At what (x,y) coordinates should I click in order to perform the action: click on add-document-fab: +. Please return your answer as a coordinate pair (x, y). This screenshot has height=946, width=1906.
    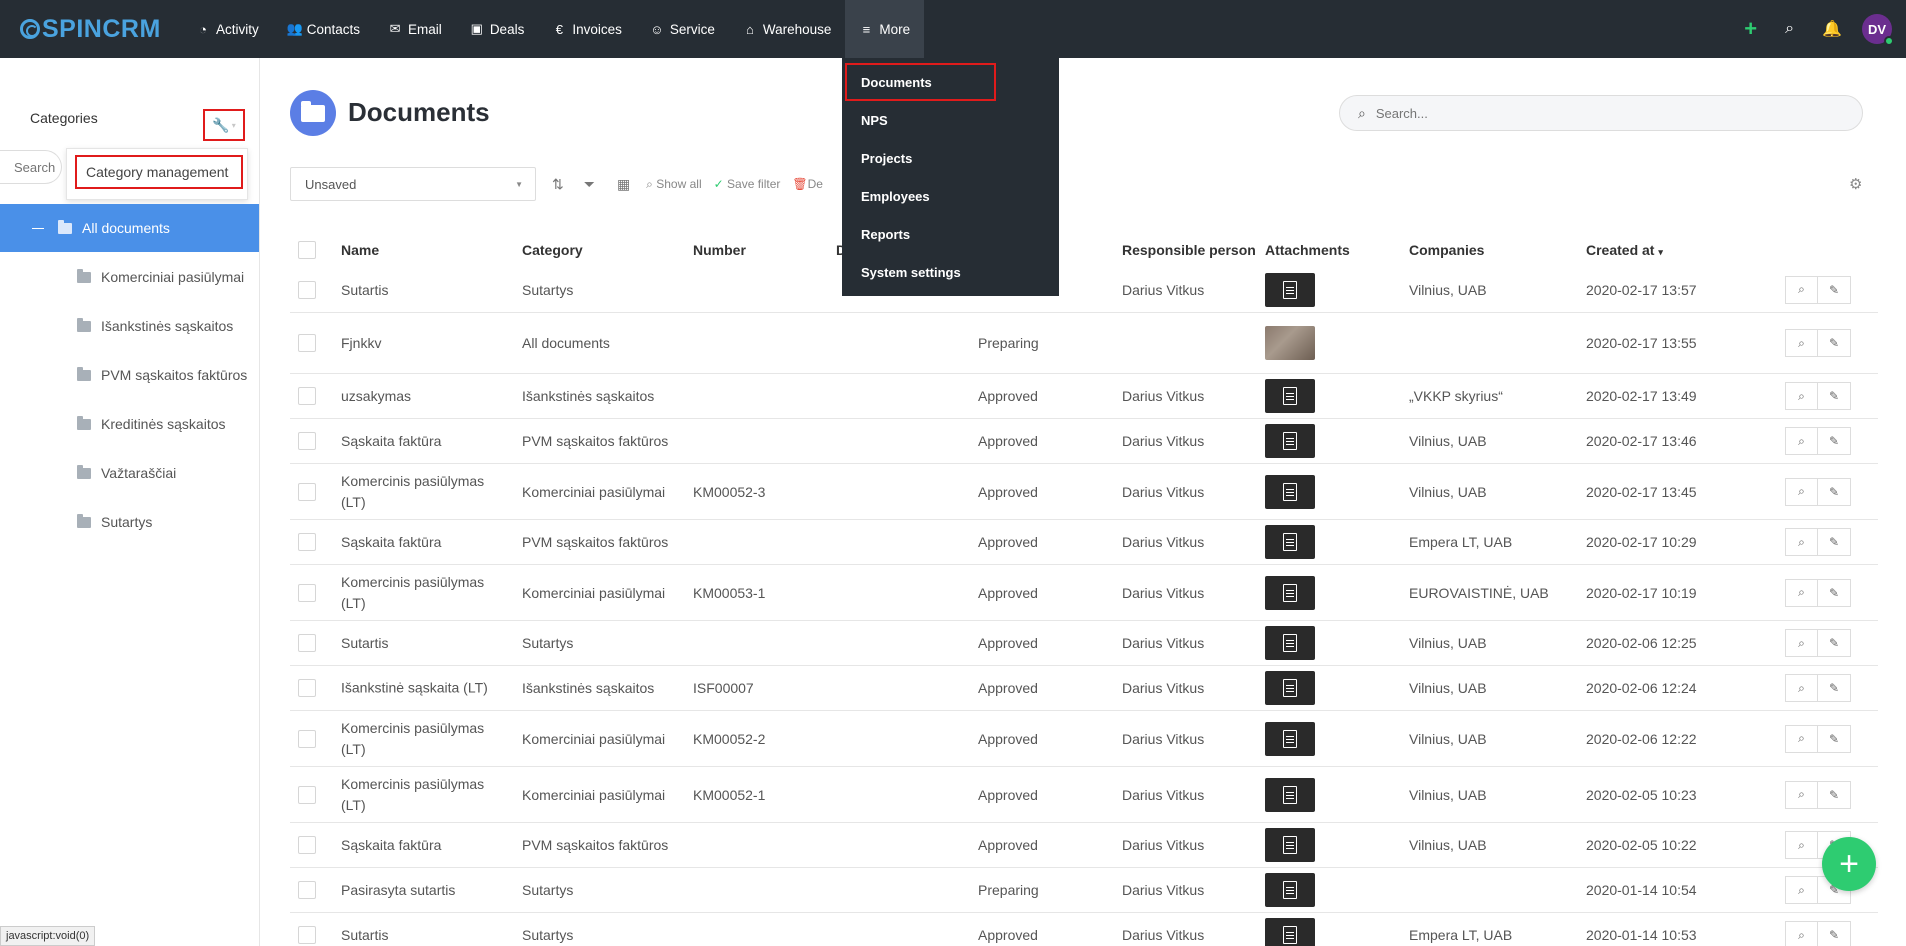
    Looking at the image, I should click on (1849, 864).